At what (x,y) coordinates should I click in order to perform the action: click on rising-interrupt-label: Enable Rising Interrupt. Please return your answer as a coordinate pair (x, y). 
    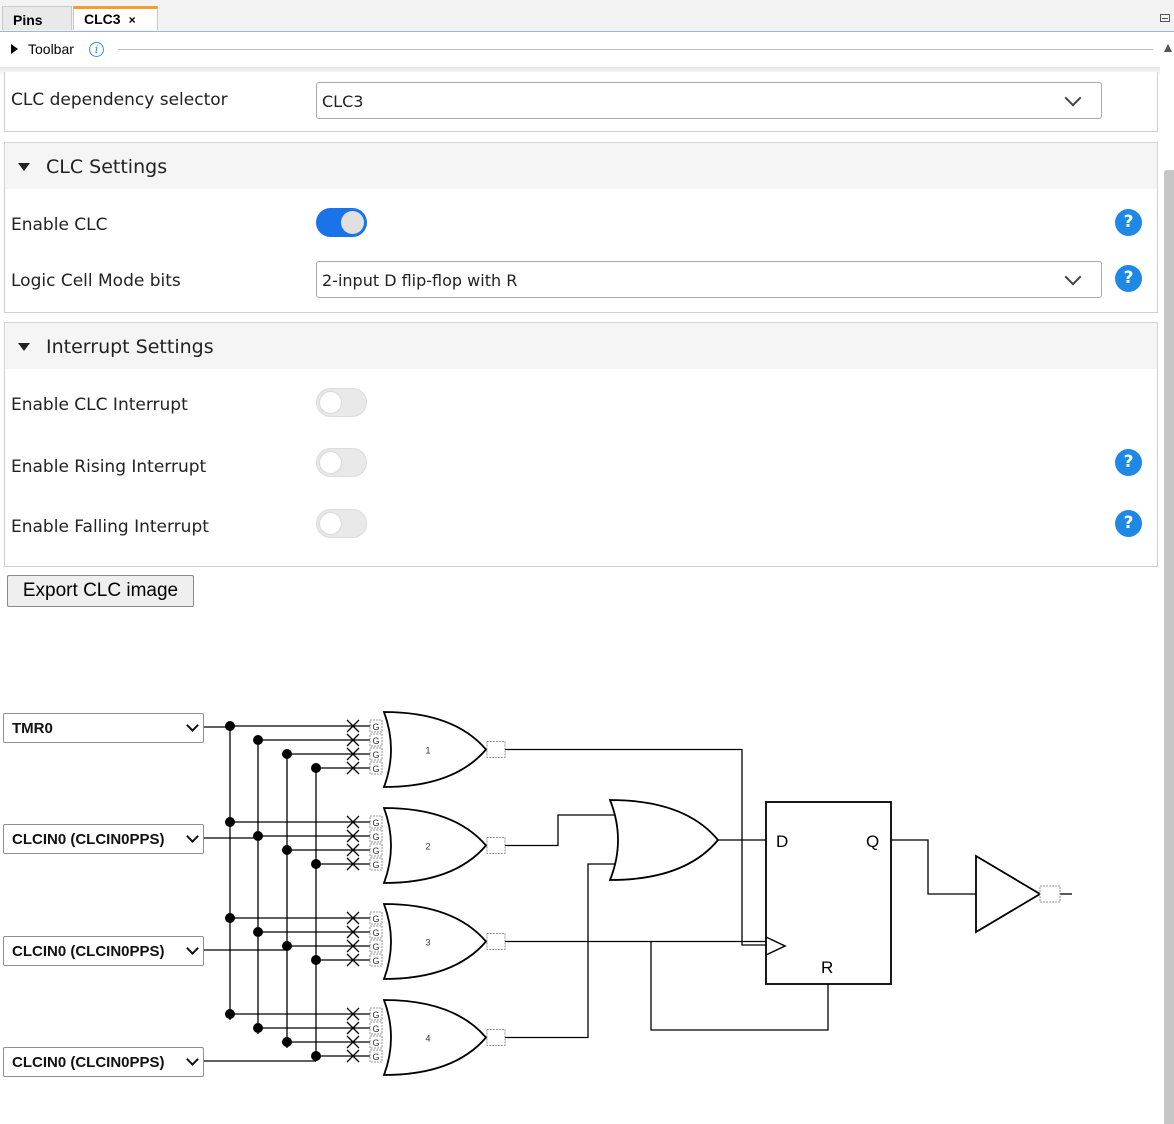
    Looking at the image, I should click on (109, 467).